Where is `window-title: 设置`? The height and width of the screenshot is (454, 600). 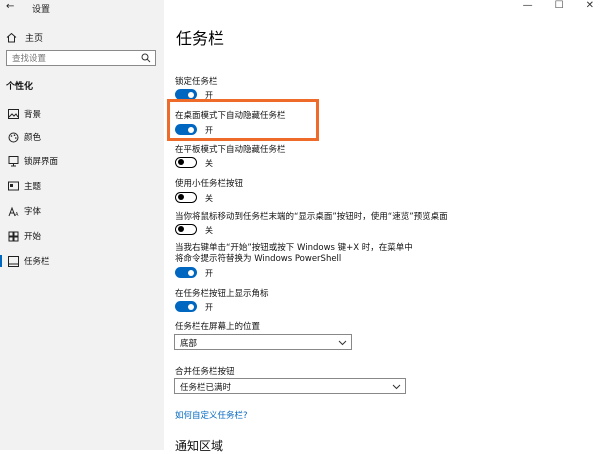
window-title: 设置 is located at coordinates (41, 10).